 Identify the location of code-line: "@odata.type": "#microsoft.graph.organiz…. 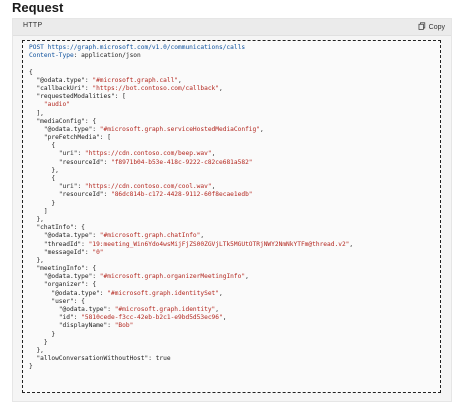
(234, 277).